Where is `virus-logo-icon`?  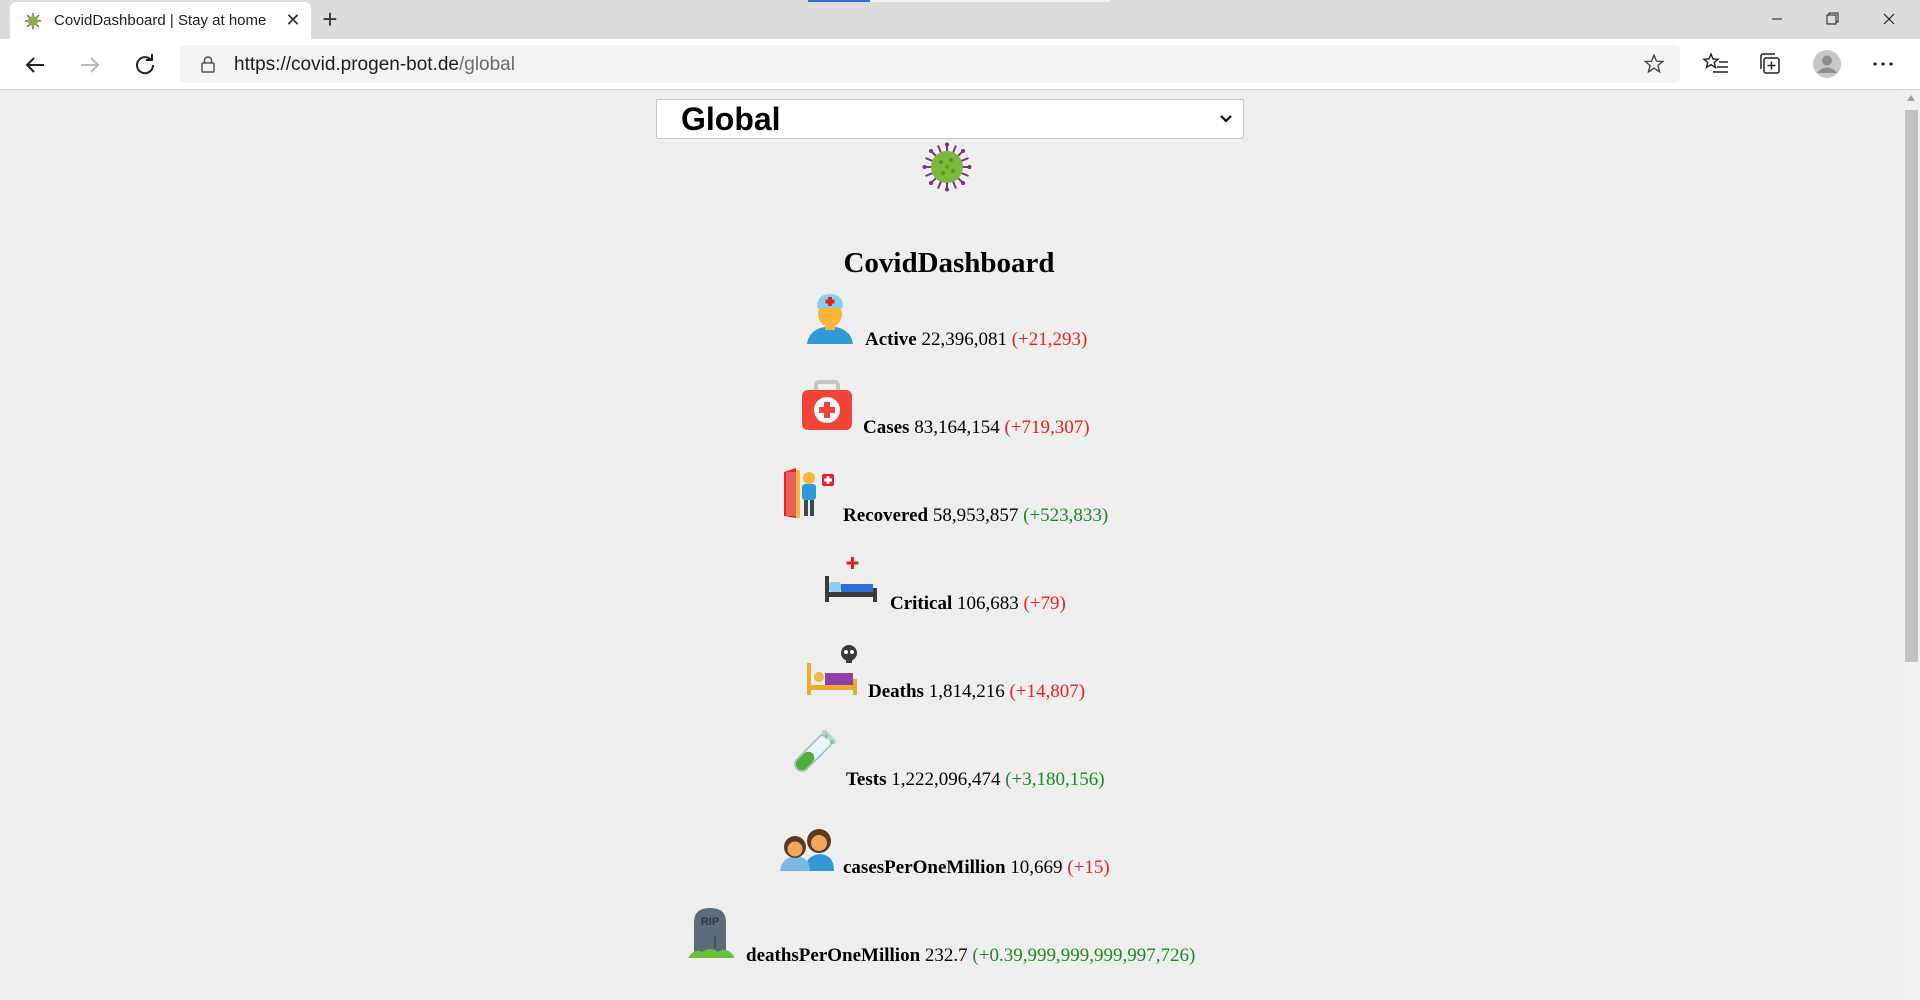
virus-logo-icon is located at coordinates (947, 167).